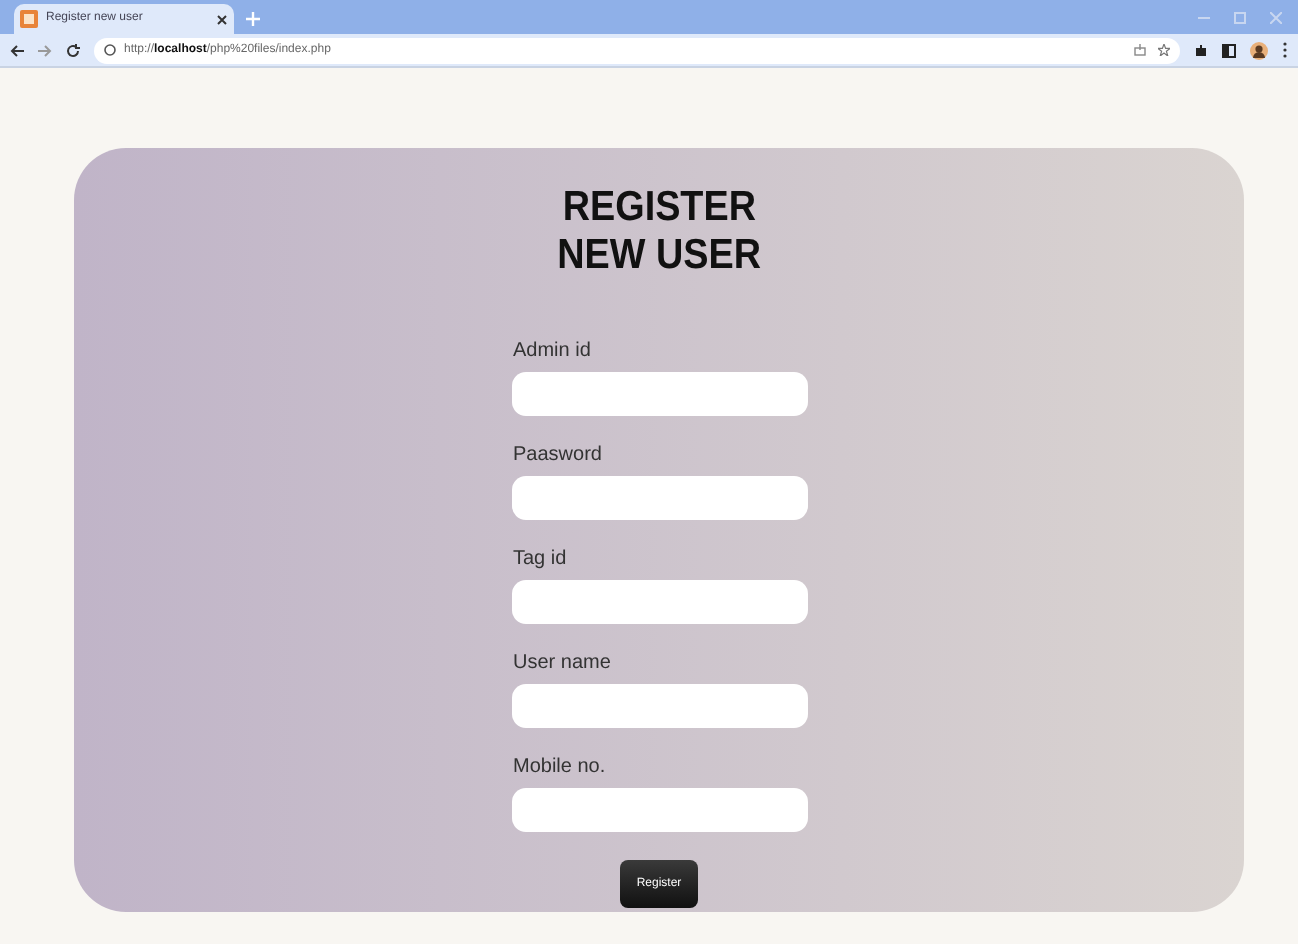 This screenshot has width=1298, height=944. I want to click on minimize-icon, so click(1204, 18).